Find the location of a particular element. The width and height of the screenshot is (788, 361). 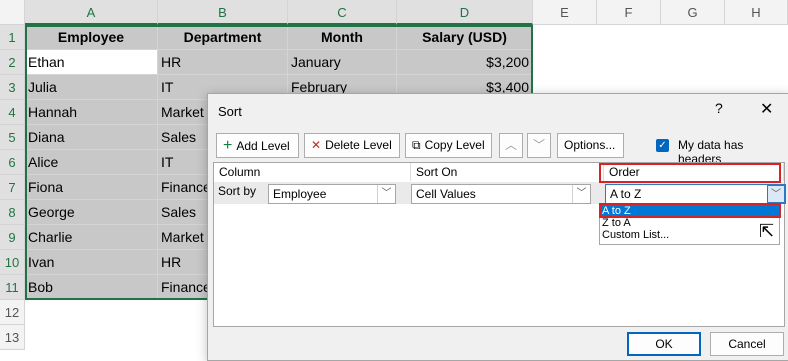

table-cell: Fiona is located at coordinates (91, 187).